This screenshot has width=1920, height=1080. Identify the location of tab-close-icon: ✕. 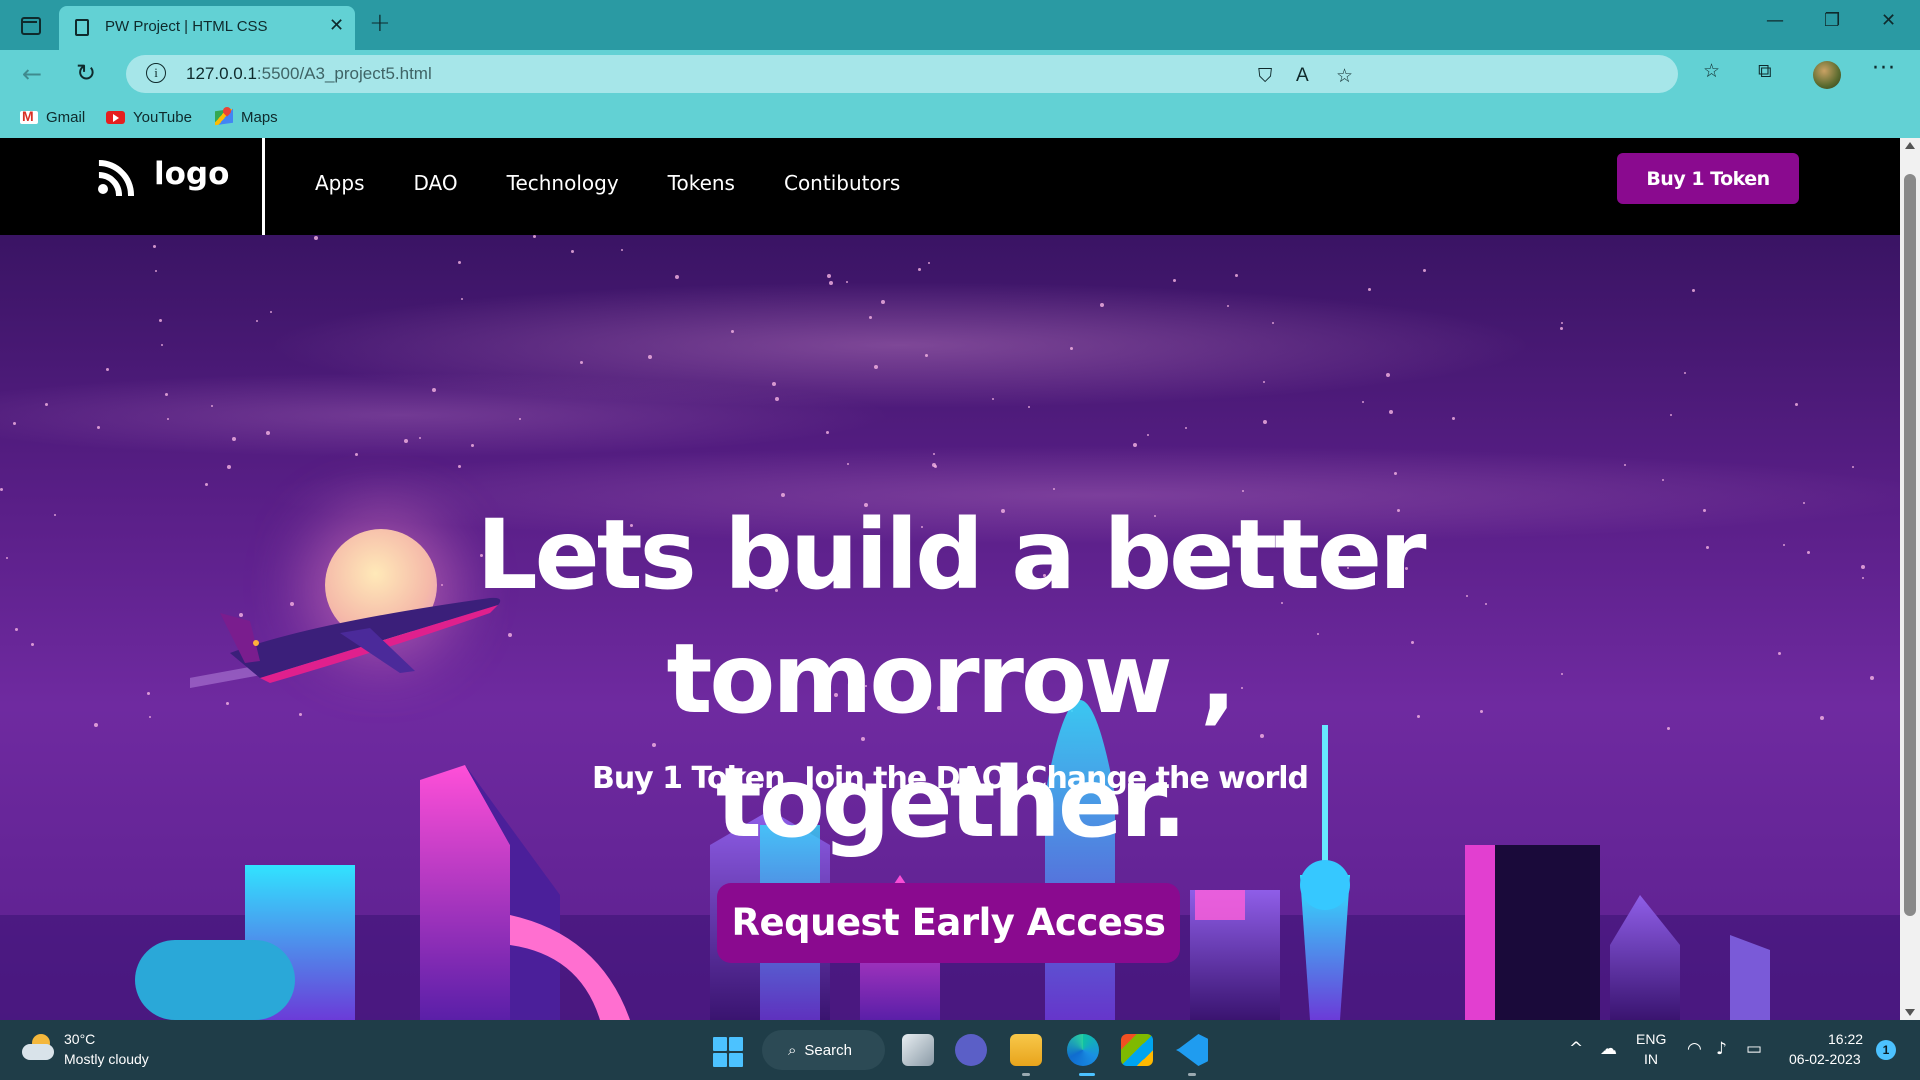
(336, 25).